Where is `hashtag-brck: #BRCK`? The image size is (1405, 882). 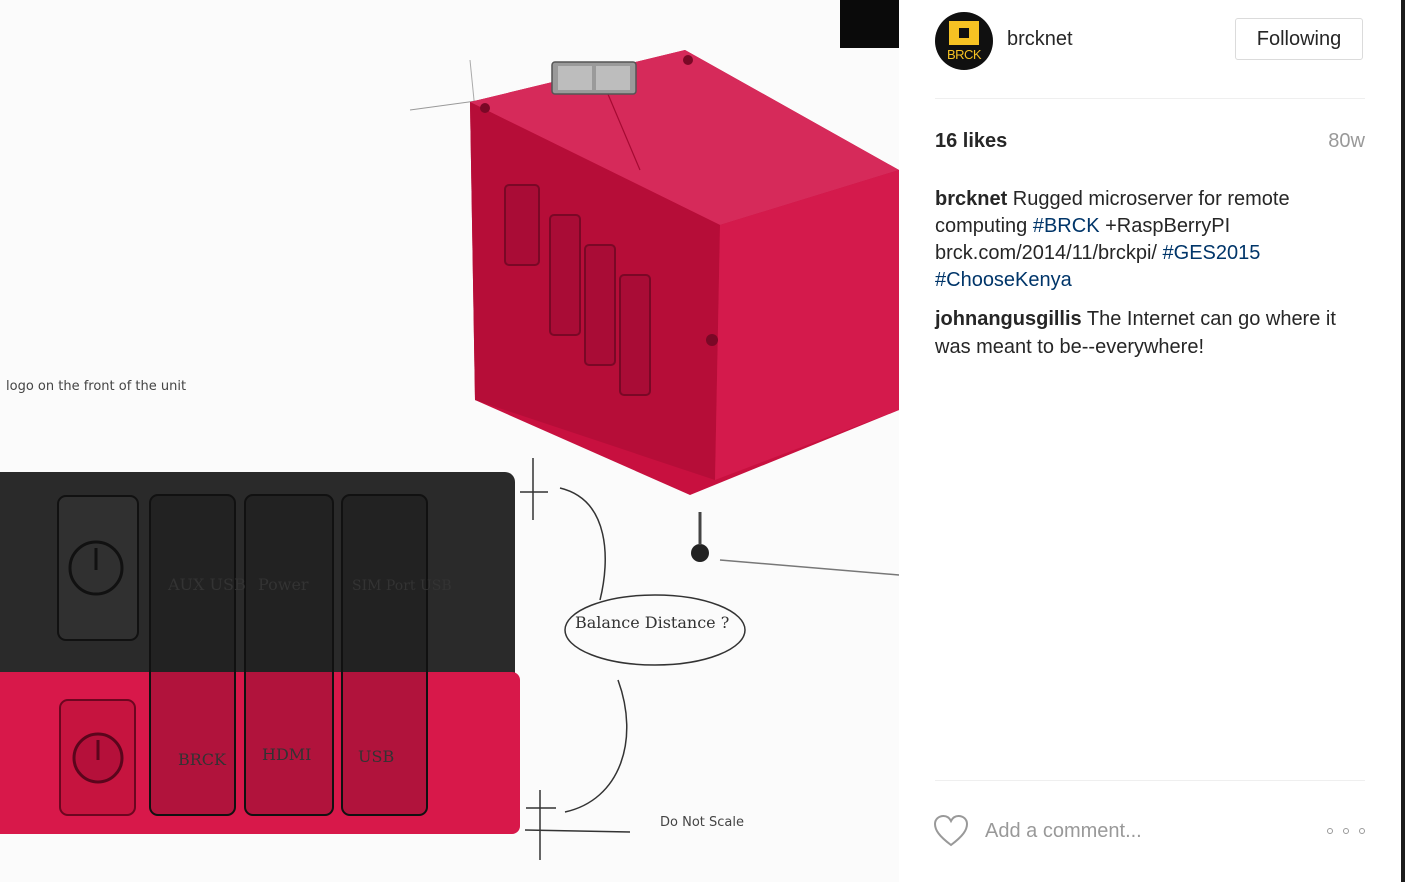 hashtag-brck: #BRCK is located at coordinates (1066, 226).